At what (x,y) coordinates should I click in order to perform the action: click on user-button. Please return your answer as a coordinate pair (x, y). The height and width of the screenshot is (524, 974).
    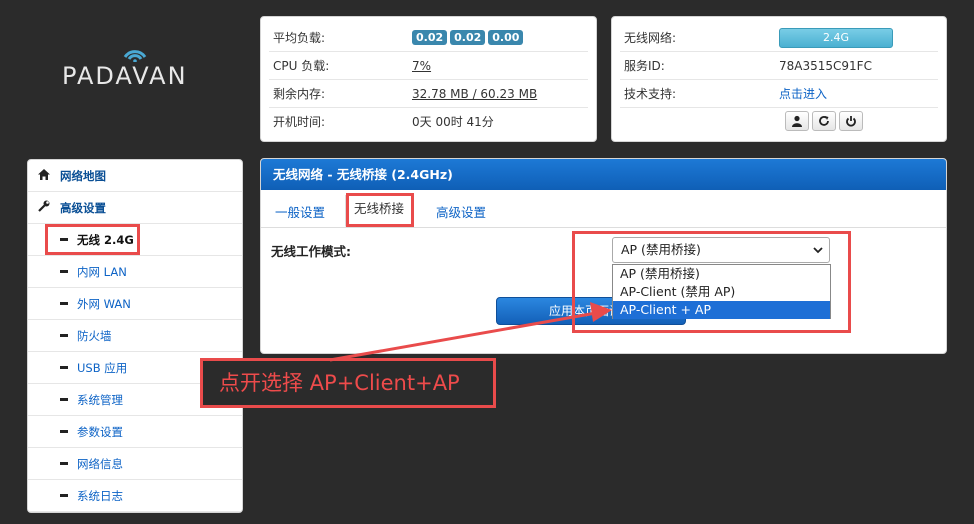
    Looking at the image, I should click on (797, 121).